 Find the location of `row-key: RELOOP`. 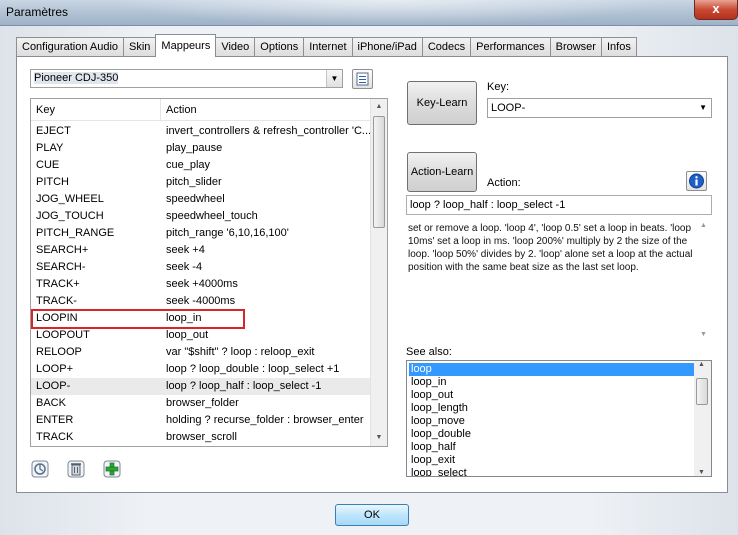

row-key: RELOOP is located at coordinates (59, 352).